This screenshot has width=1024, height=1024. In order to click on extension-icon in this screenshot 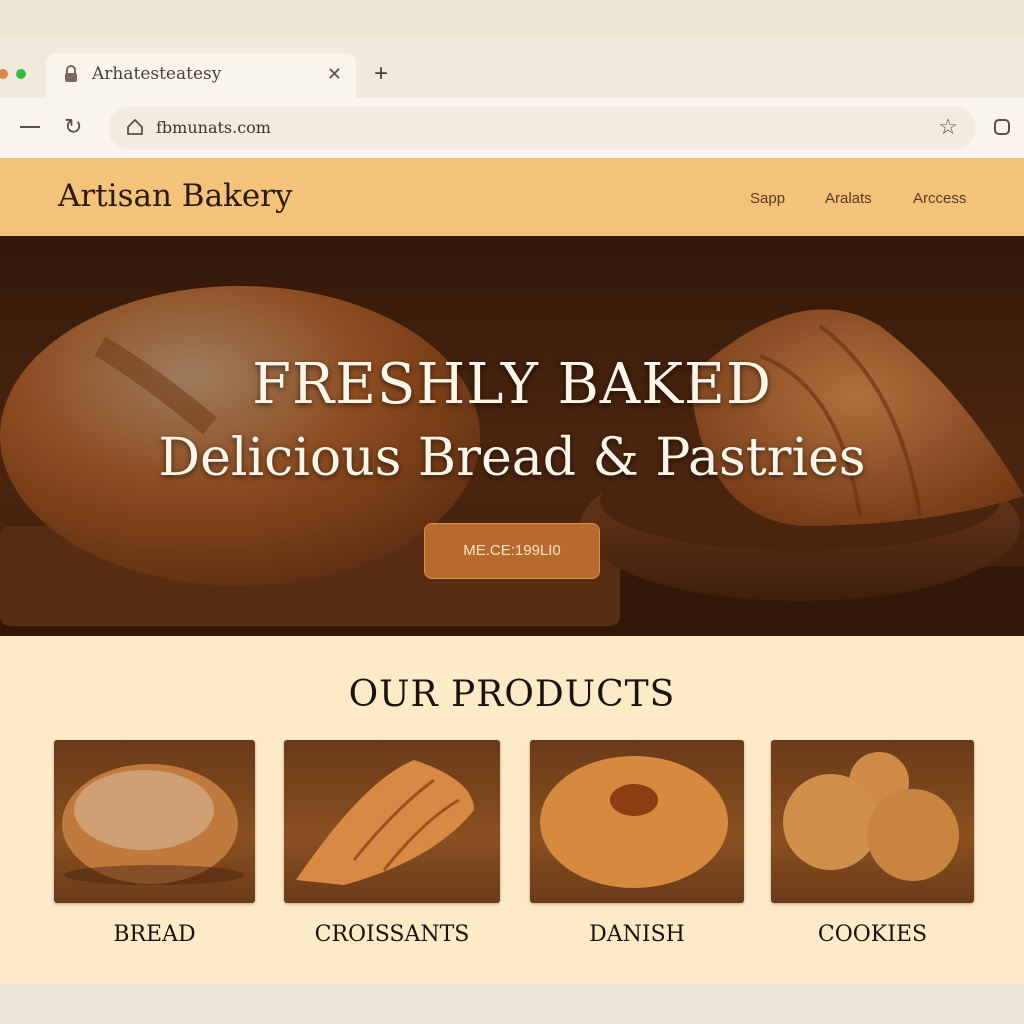, I will do `click(1002, 127)`.